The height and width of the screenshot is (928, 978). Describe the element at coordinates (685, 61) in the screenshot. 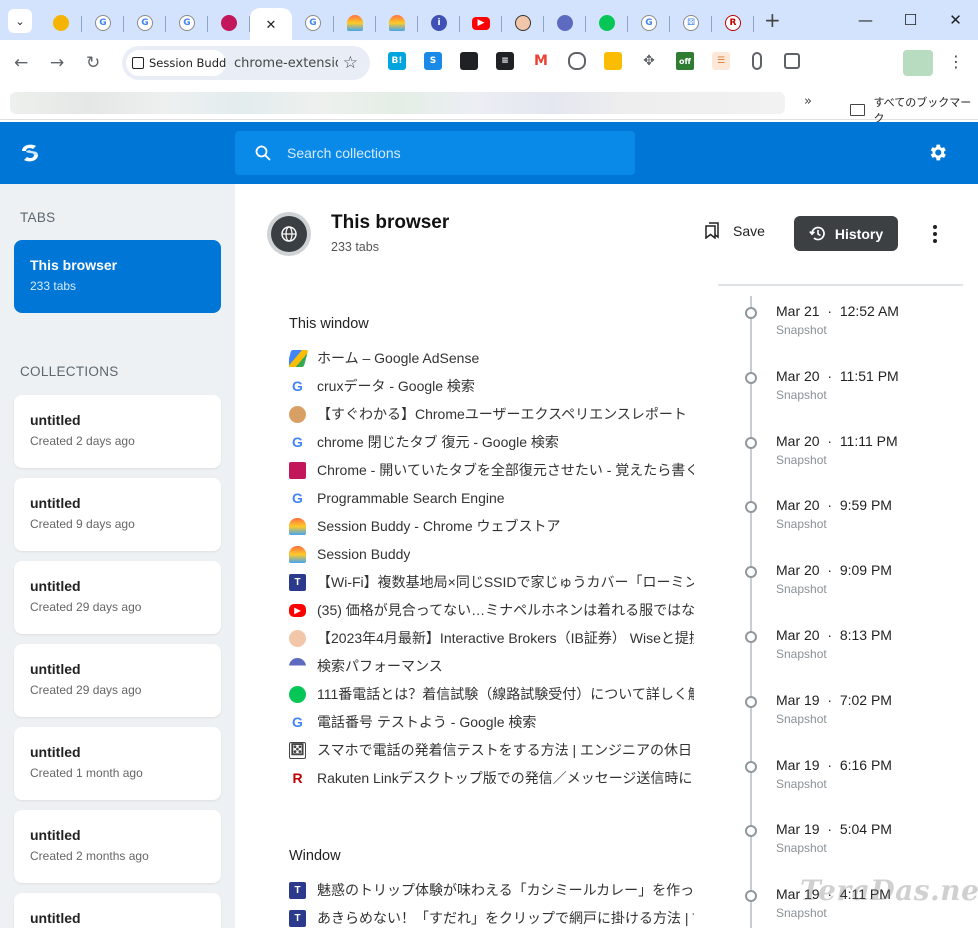

I see `off-ext-icon: off` at that location.